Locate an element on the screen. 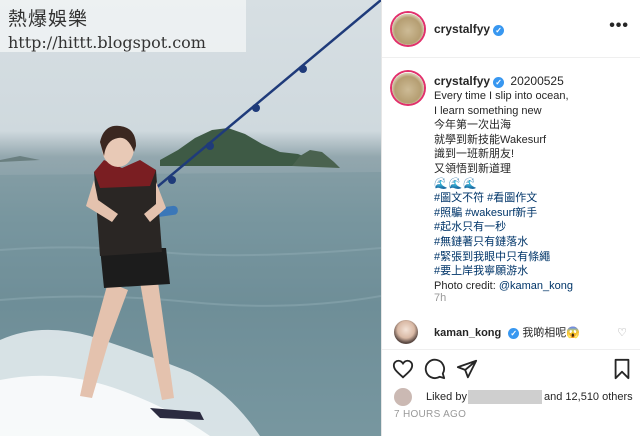  watermark: 熱爆娛樂 http://hittt.blogspot.com is located at coordinates (123, 26).